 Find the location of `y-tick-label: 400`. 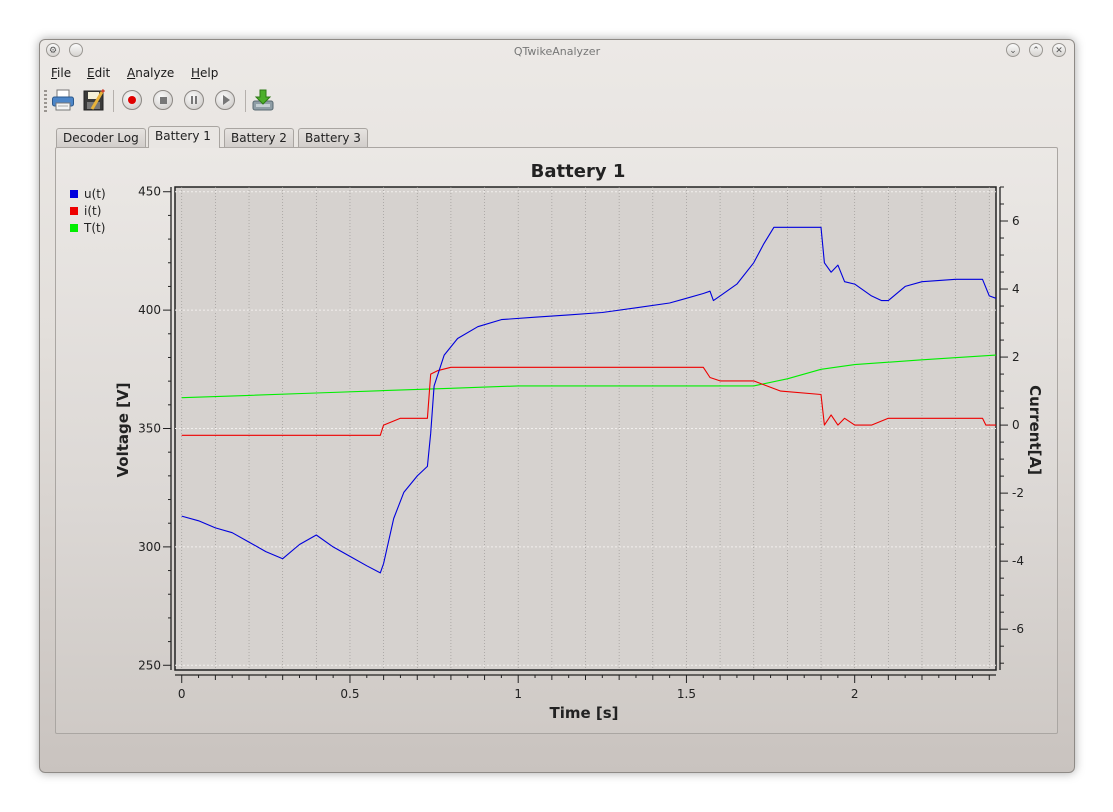

y-tick-label: 400 is located at coordinates (149, 310).